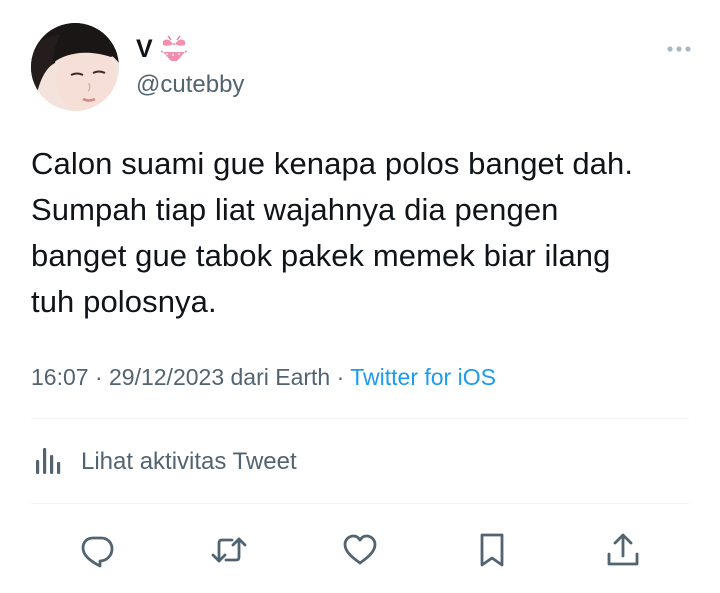  I want to click on bookmark-button, so click(492, 550).